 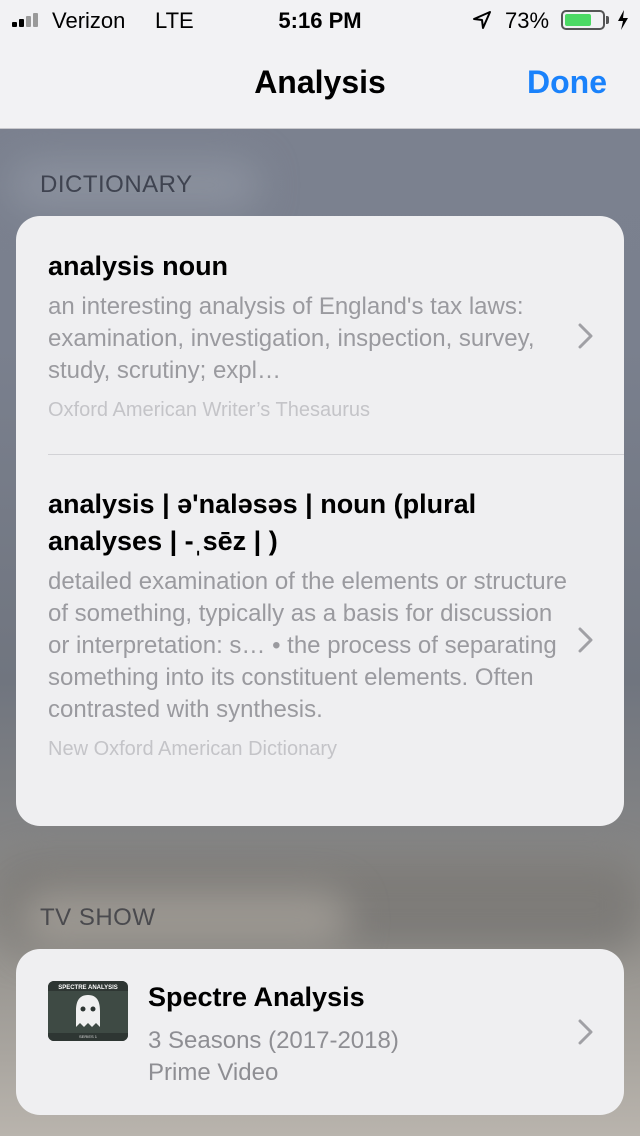 What do you see at coordinates (273, 1040) in the screenshot?
I see `show-seasons: 3 Seasons (2017-2018)` at bounding box center [273, 1040].